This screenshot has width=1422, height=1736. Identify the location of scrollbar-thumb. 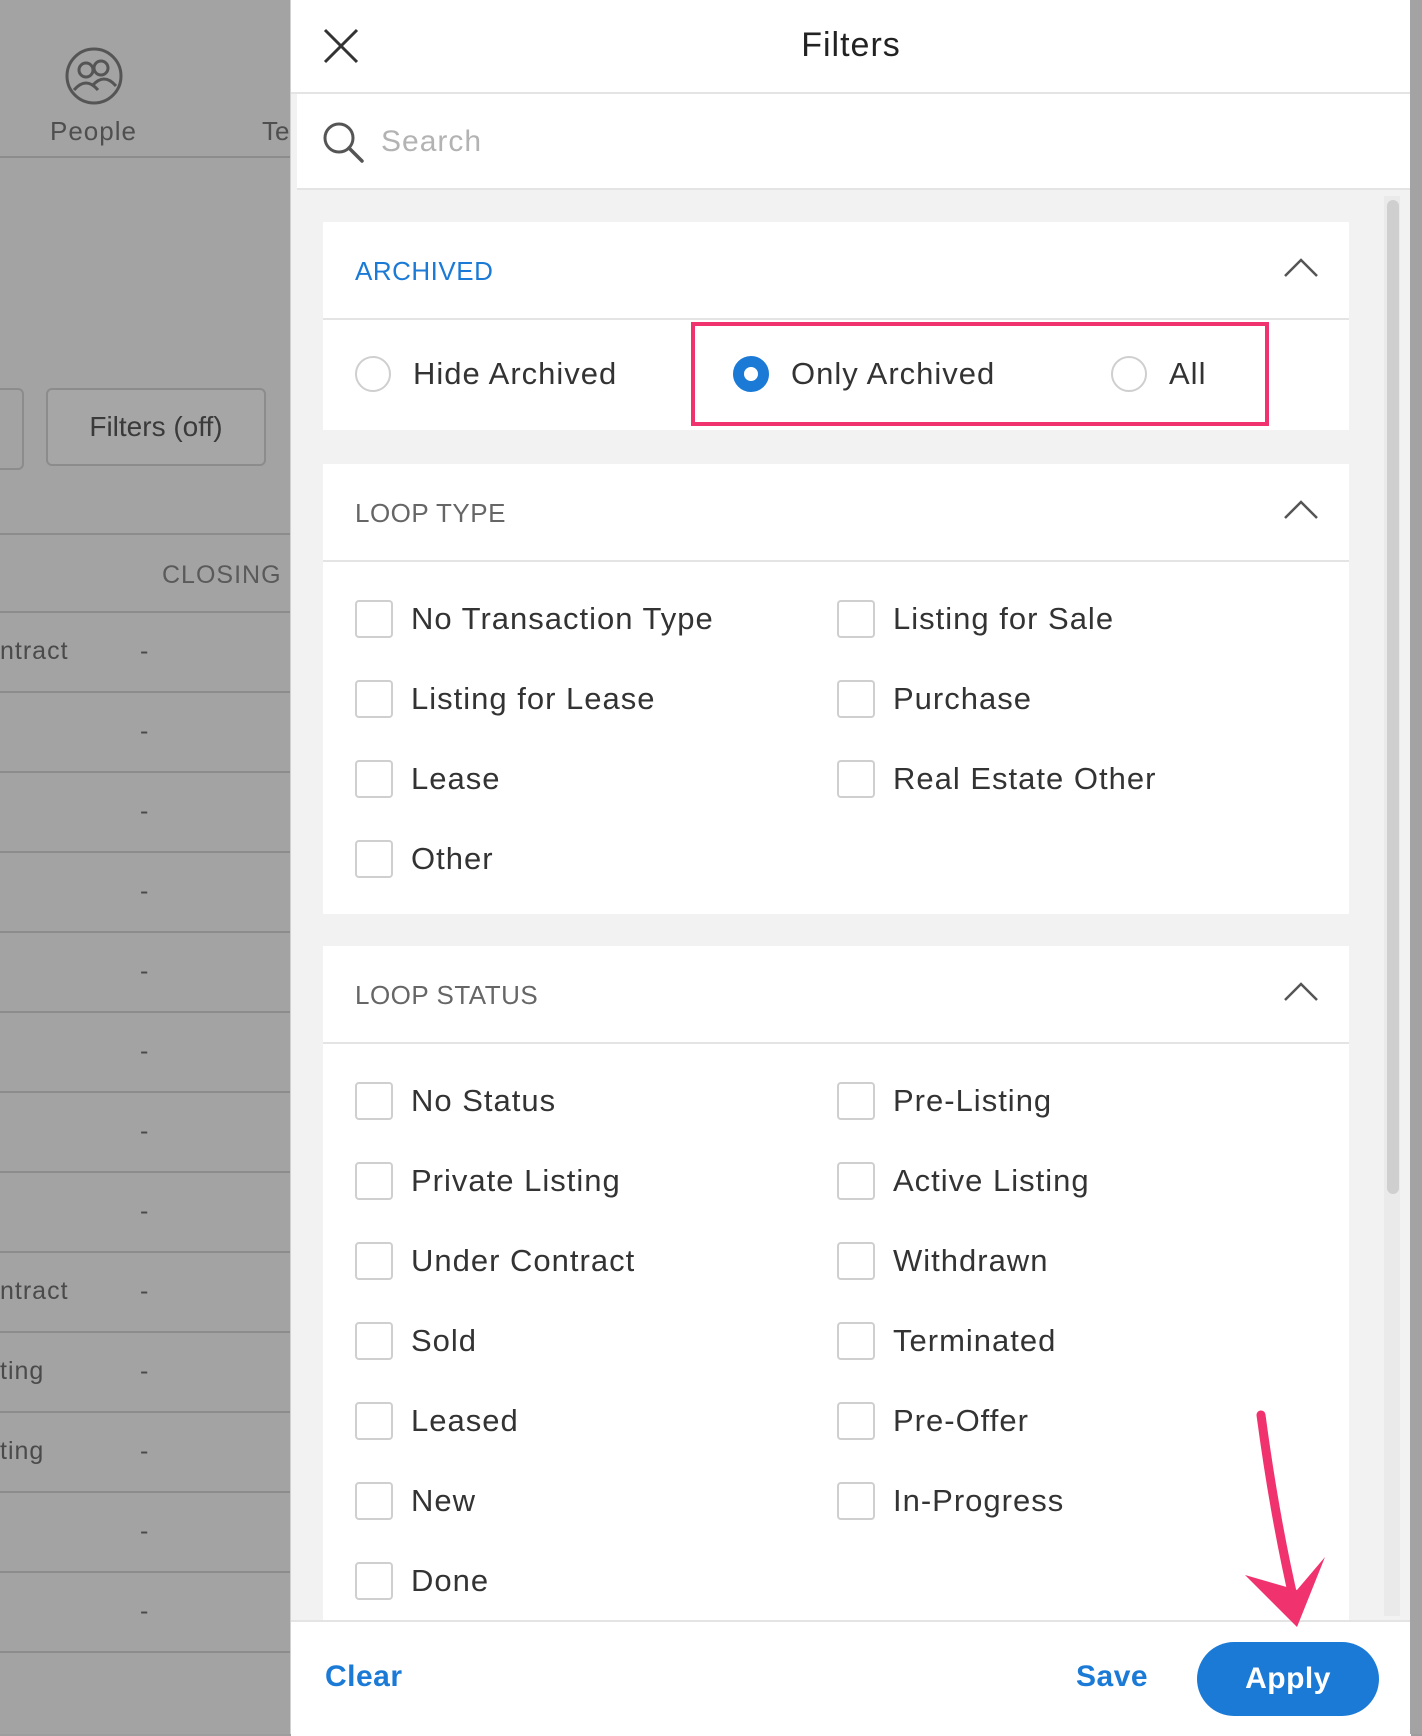
(1393, 697).